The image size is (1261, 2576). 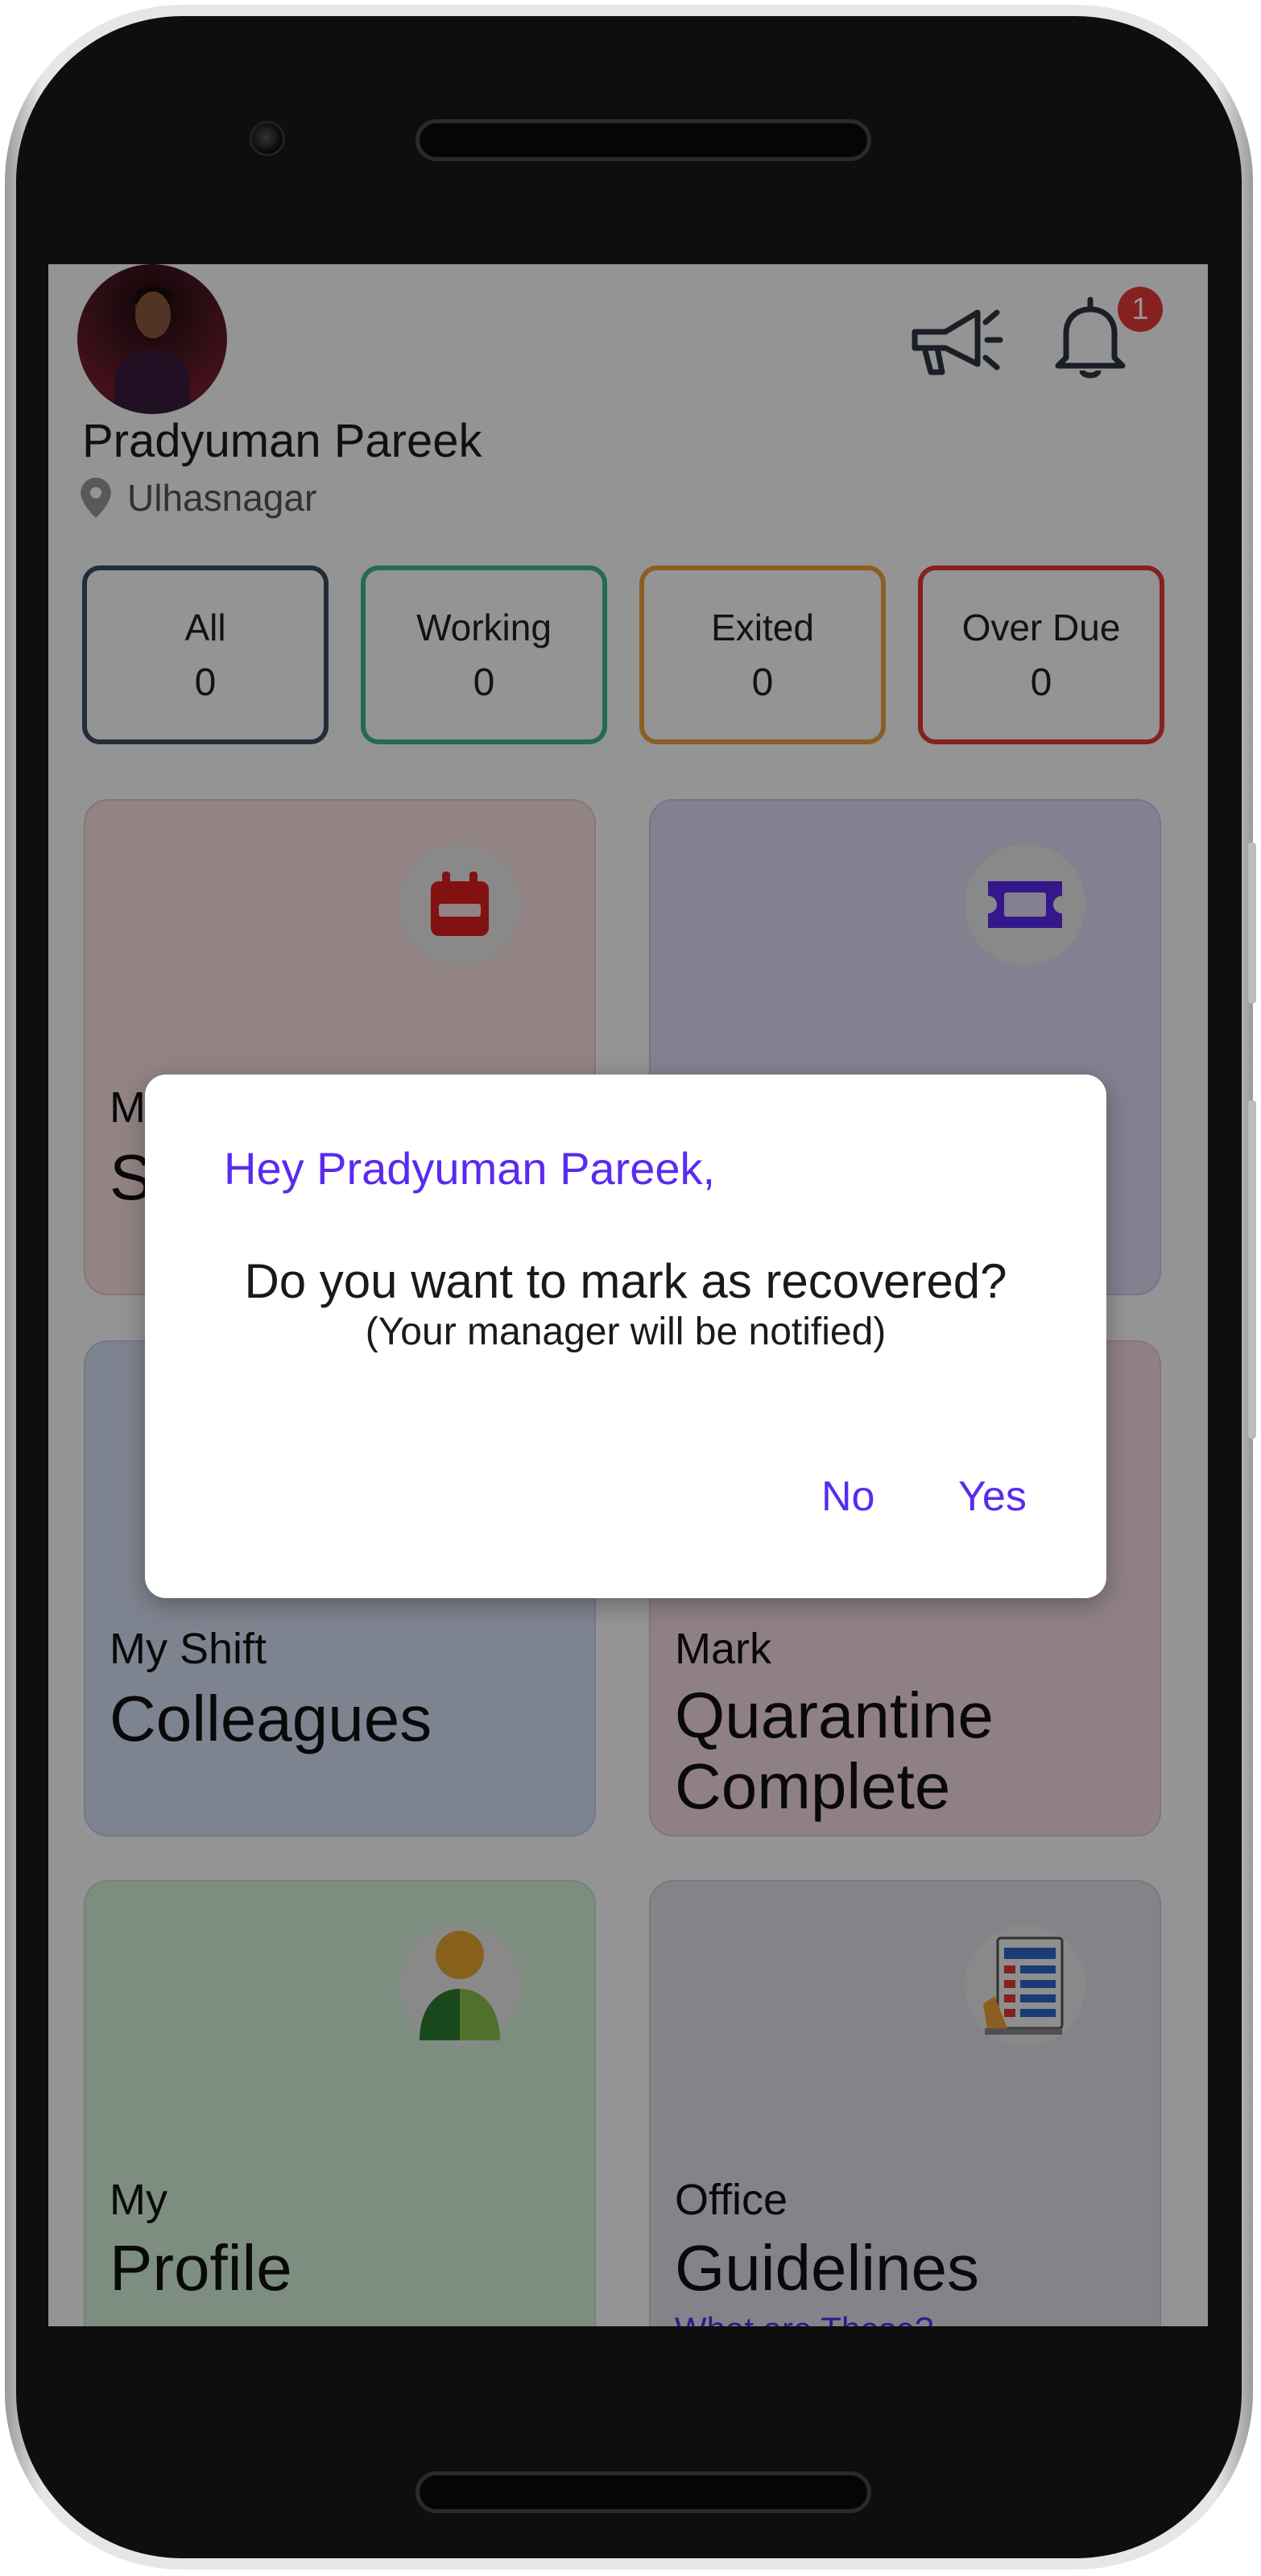 What do you see at coordinates (643, 2492) in the screenshot?
I see `bottom-speaker` at bounding box center [643, 2492].